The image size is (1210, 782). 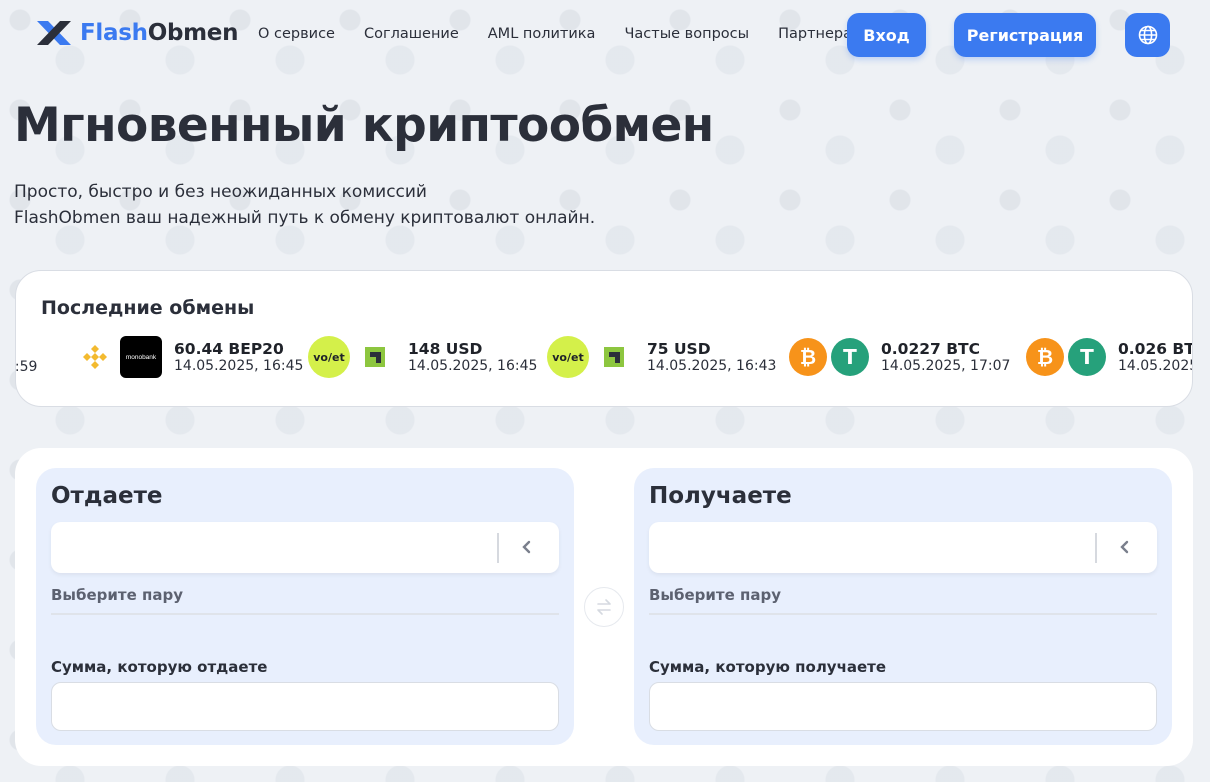 I want to click on monobank-icon: monobank, so click(x=141, y=357).